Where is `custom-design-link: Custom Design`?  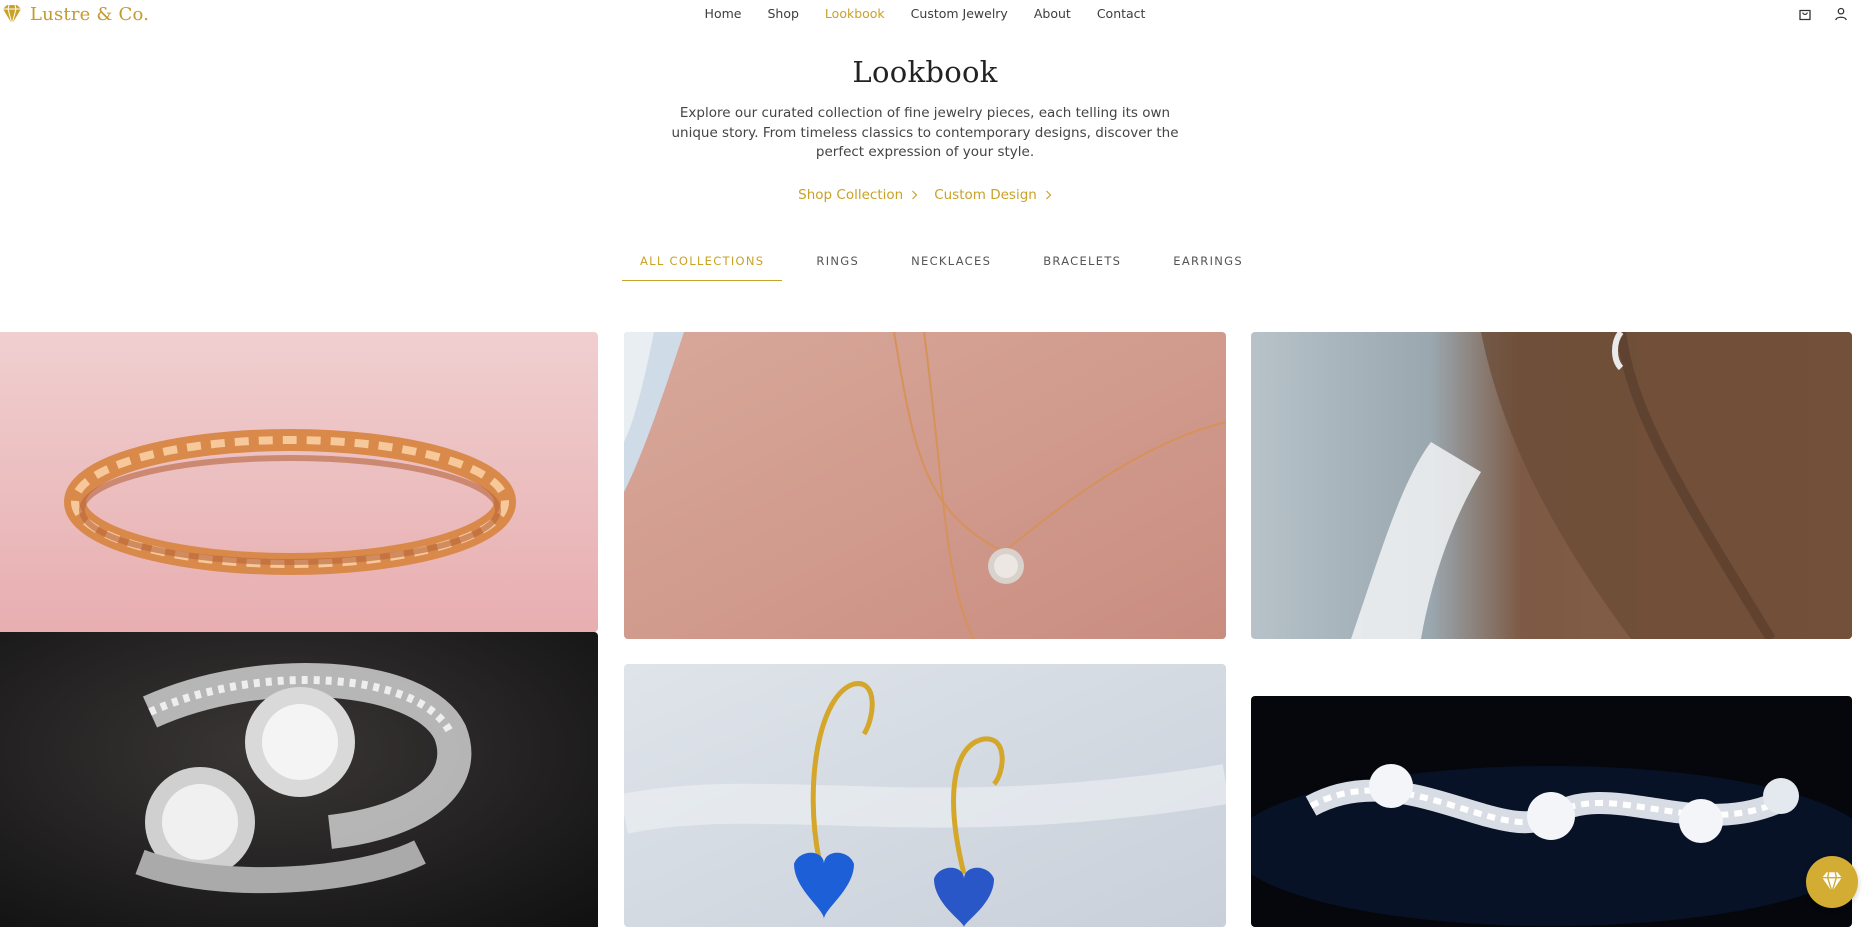 custom-design-link: Custom Design is located at coordinates (993, 195).